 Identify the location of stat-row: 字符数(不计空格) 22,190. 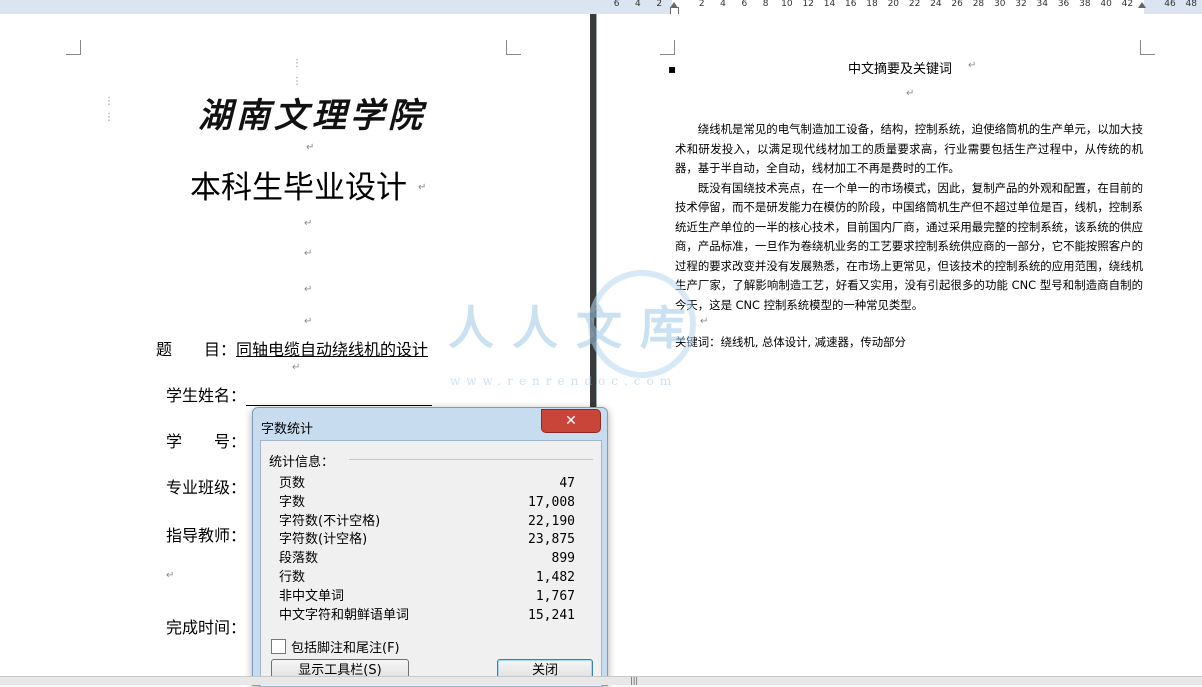
(427, 522).